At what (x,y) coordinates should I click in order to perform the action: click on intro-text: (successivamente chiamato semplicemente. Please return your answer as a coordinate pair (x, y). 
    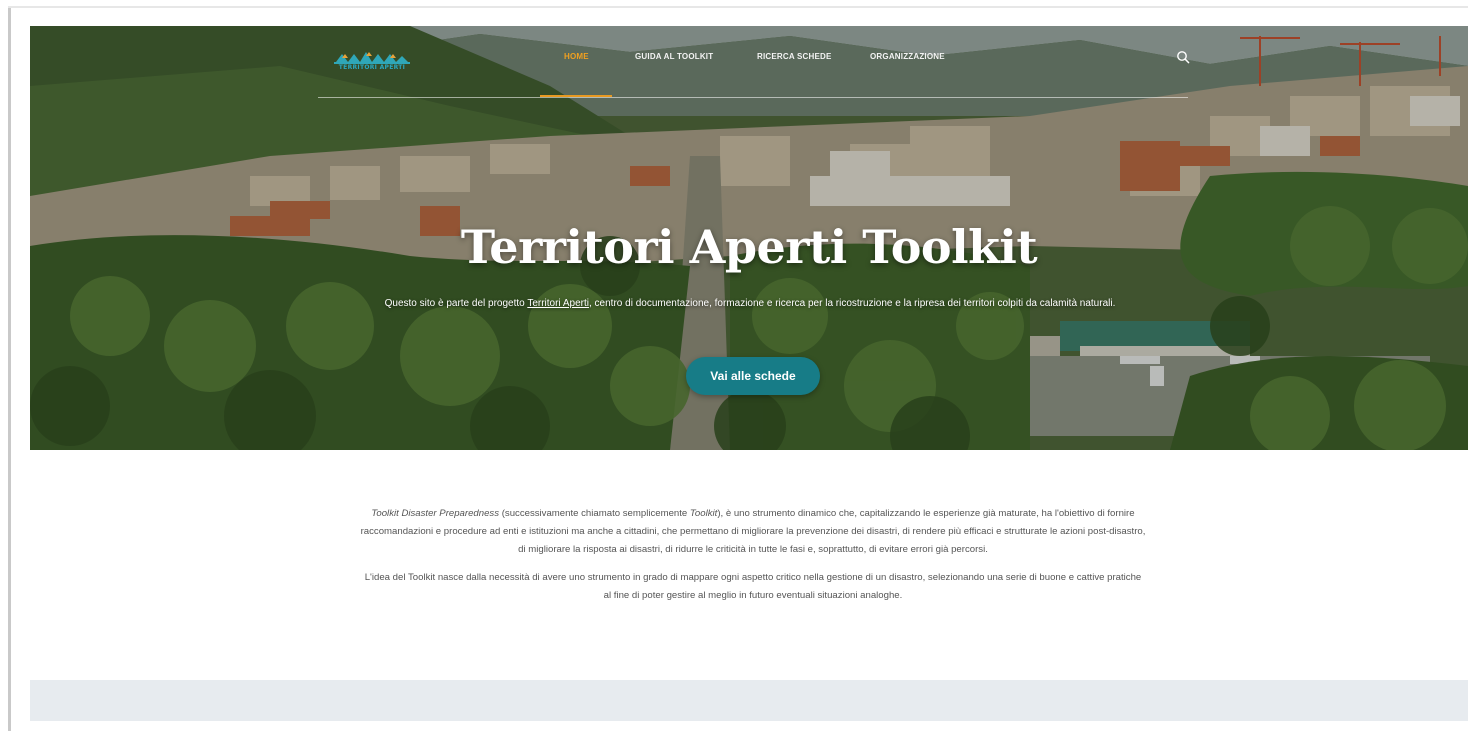
    Looking at the image, I should click on (594, 513).